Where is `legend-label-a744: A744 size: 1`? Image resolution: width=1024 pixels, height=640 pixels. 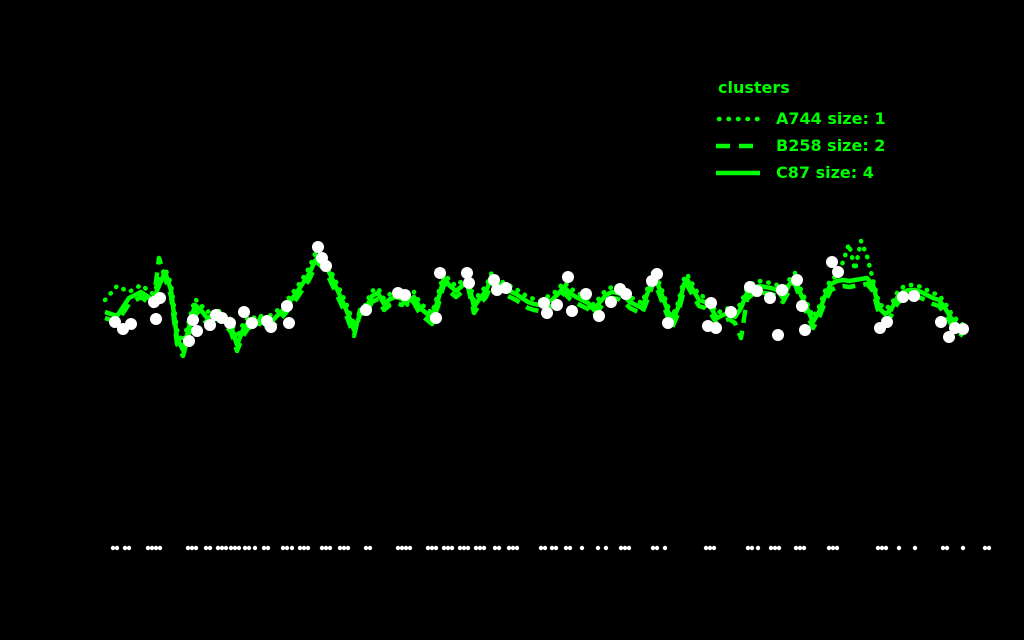
legend-label-a744: A744 size: 1 is located at coordinates (831, 118).